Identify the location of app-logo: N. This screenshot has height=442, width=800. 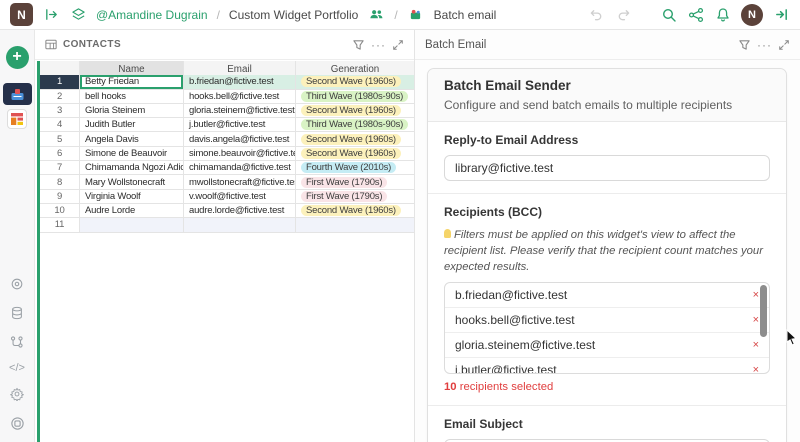
(21, 14).